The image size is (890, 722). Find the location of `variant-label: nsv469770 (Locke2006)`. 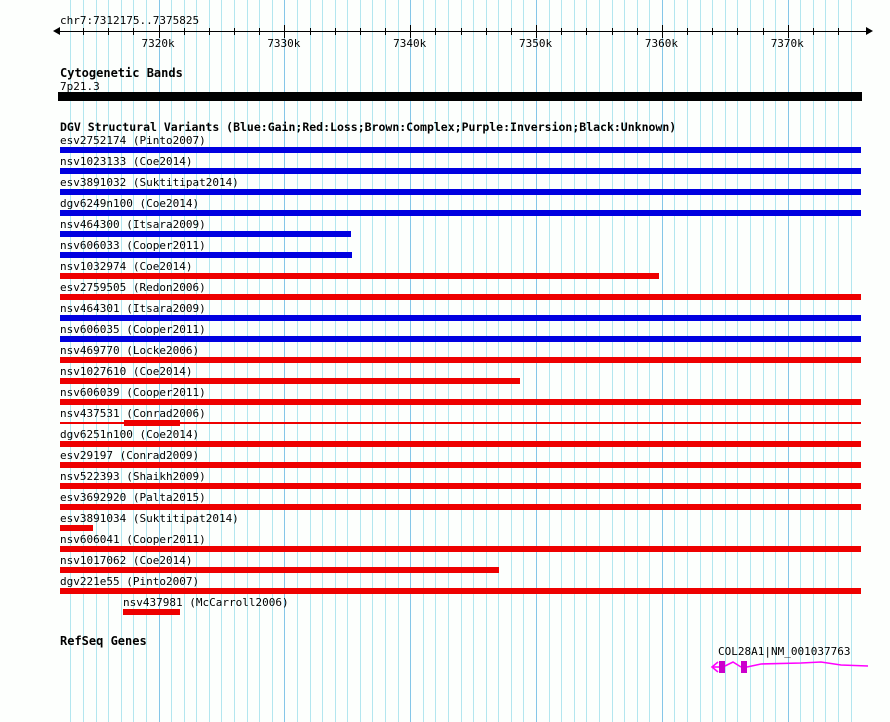

variant-label: nsv469770 (Locke2006) is located at coordinates (129, 350).